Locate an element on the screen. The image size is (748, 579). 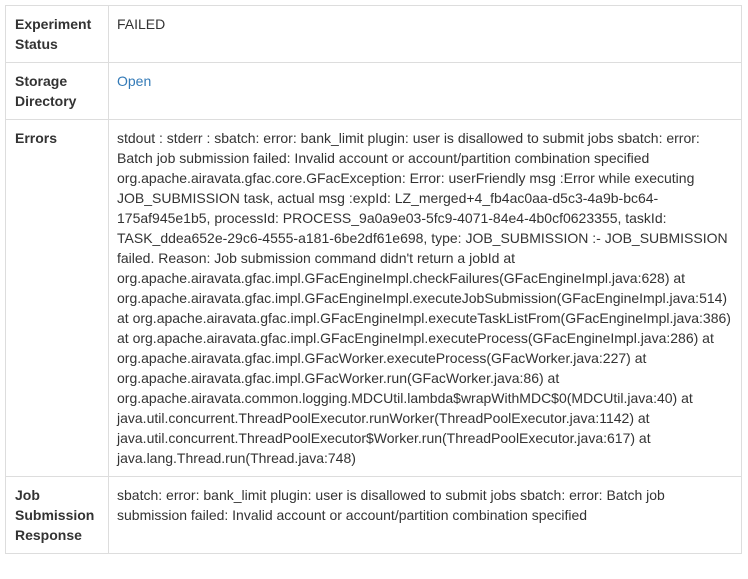
job-submission-response-label: Job Submission Response is located at coordinates (57, 515).